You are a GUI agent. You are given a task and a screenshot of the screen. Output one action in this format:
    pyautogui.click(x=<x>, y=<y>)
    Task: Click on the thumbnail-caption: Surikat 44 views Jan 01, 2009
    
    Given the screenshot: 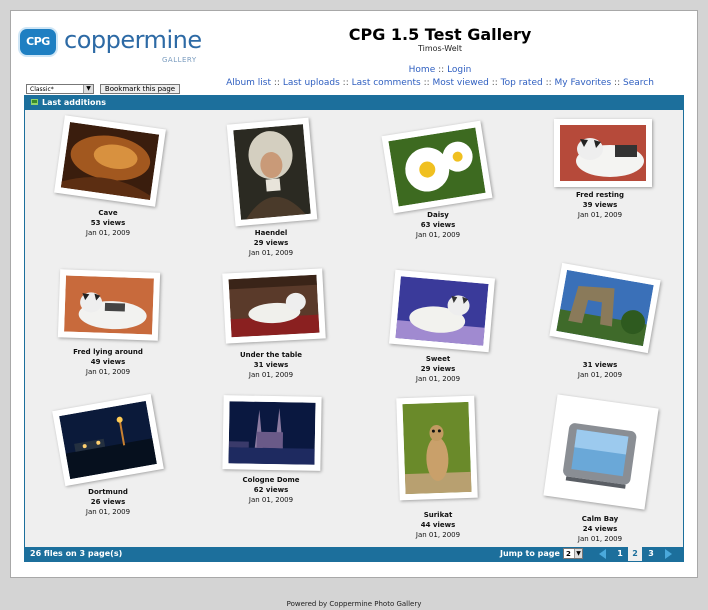 What is the action you would take?
    pyautogui.click(x=438, y=525)
    